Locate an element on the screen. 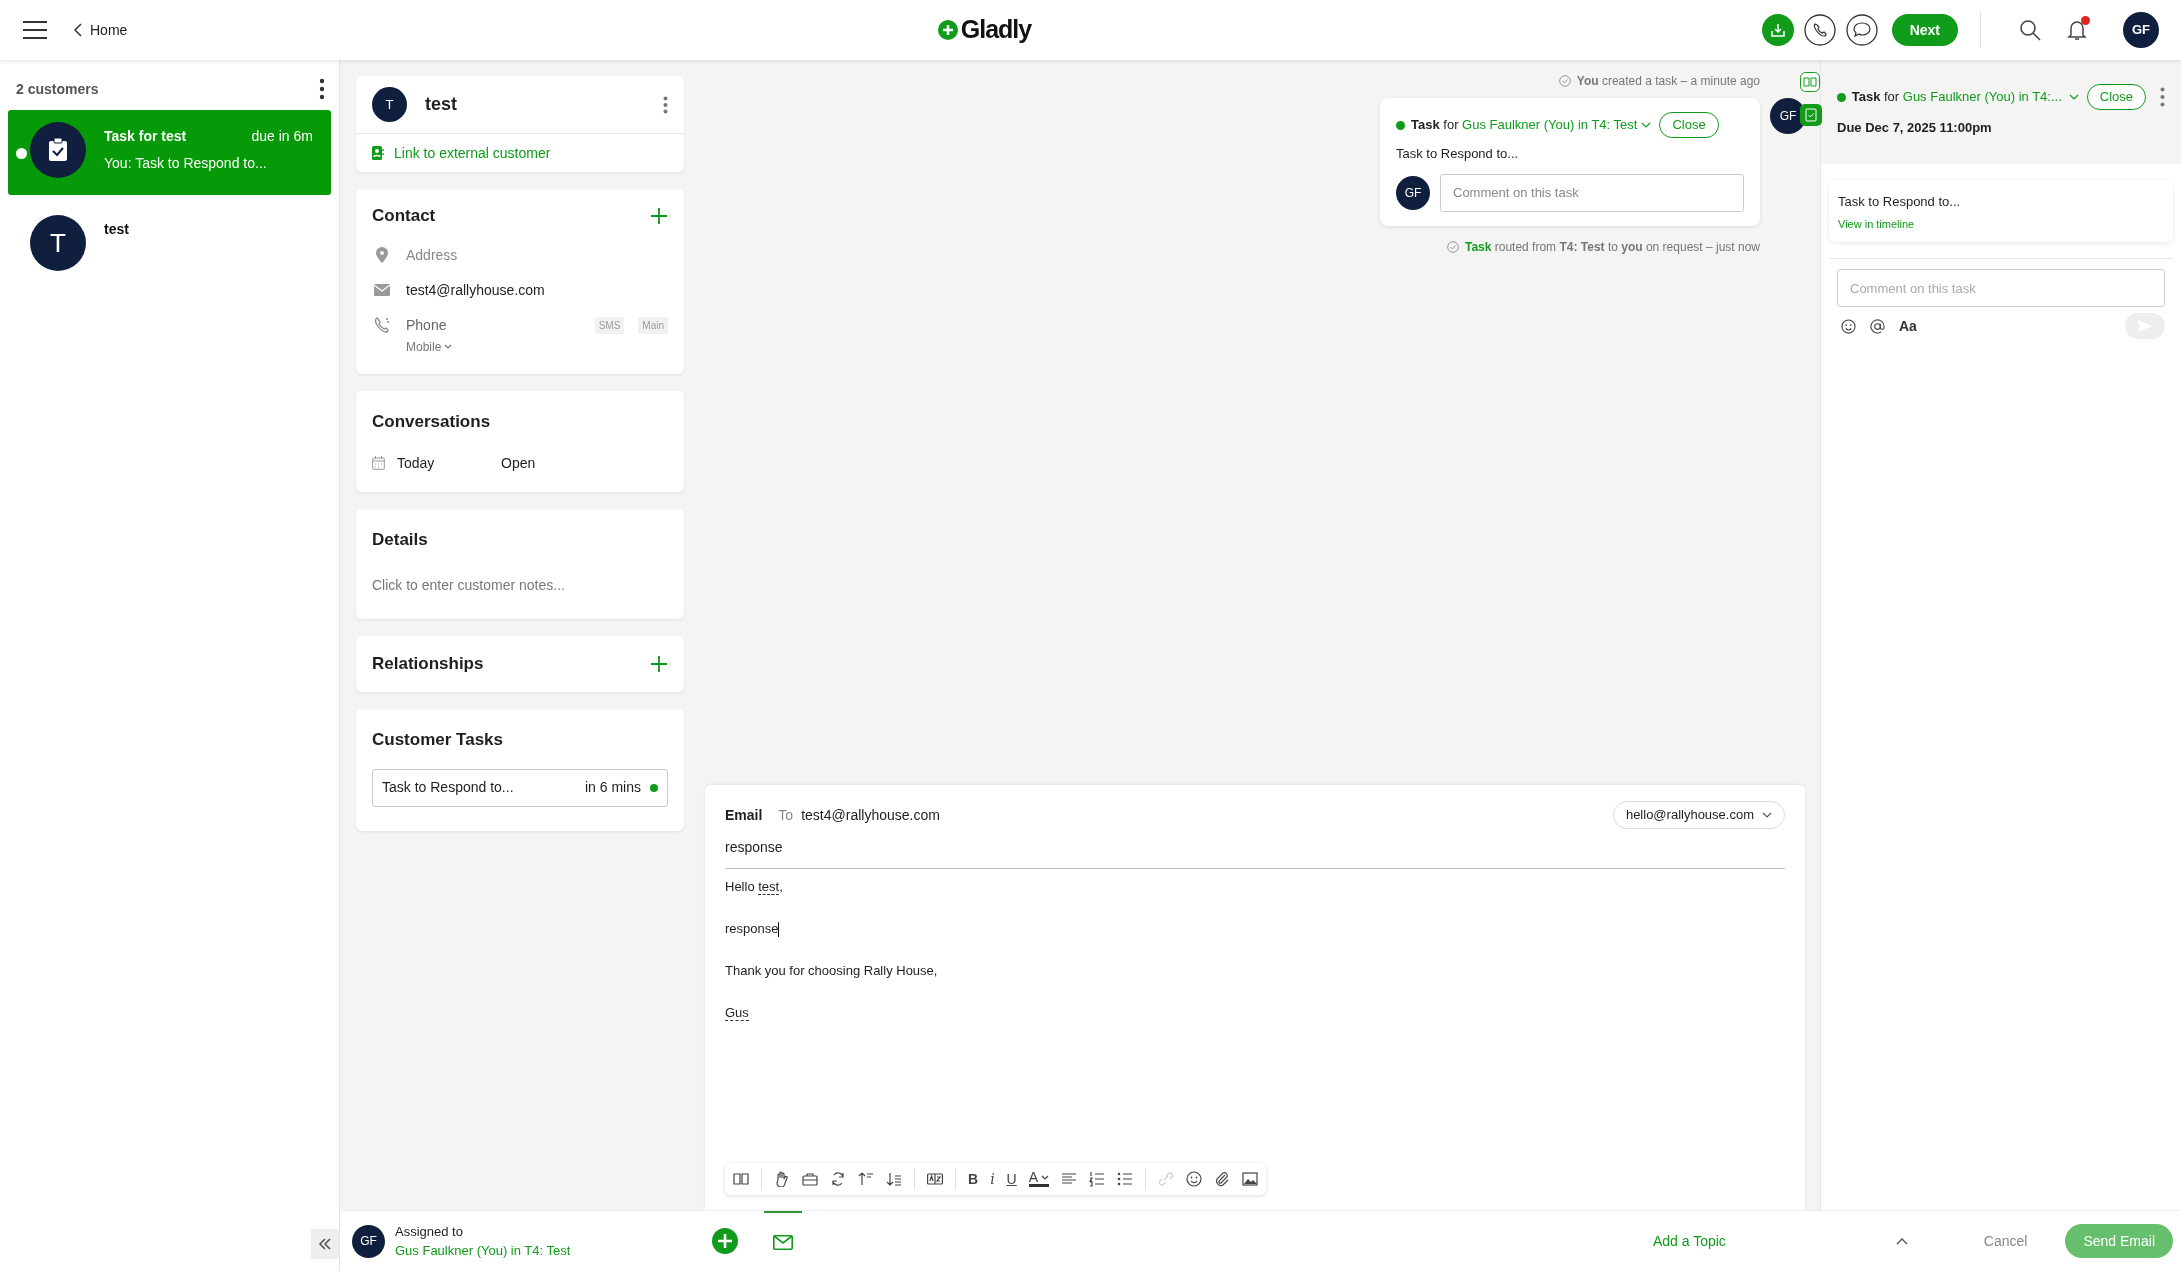 The image size is (2181, 1271). recipient: test4@rallyhouse.com is located at coordinates (871, 815).